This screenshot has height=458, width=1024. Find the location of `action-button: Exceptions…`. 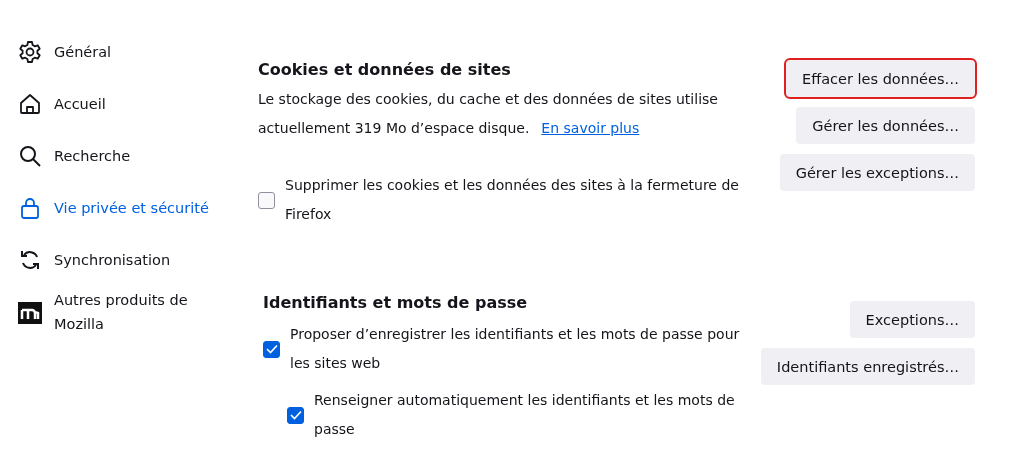

action-button: Exceptions… is located at coordinates (912, 319).